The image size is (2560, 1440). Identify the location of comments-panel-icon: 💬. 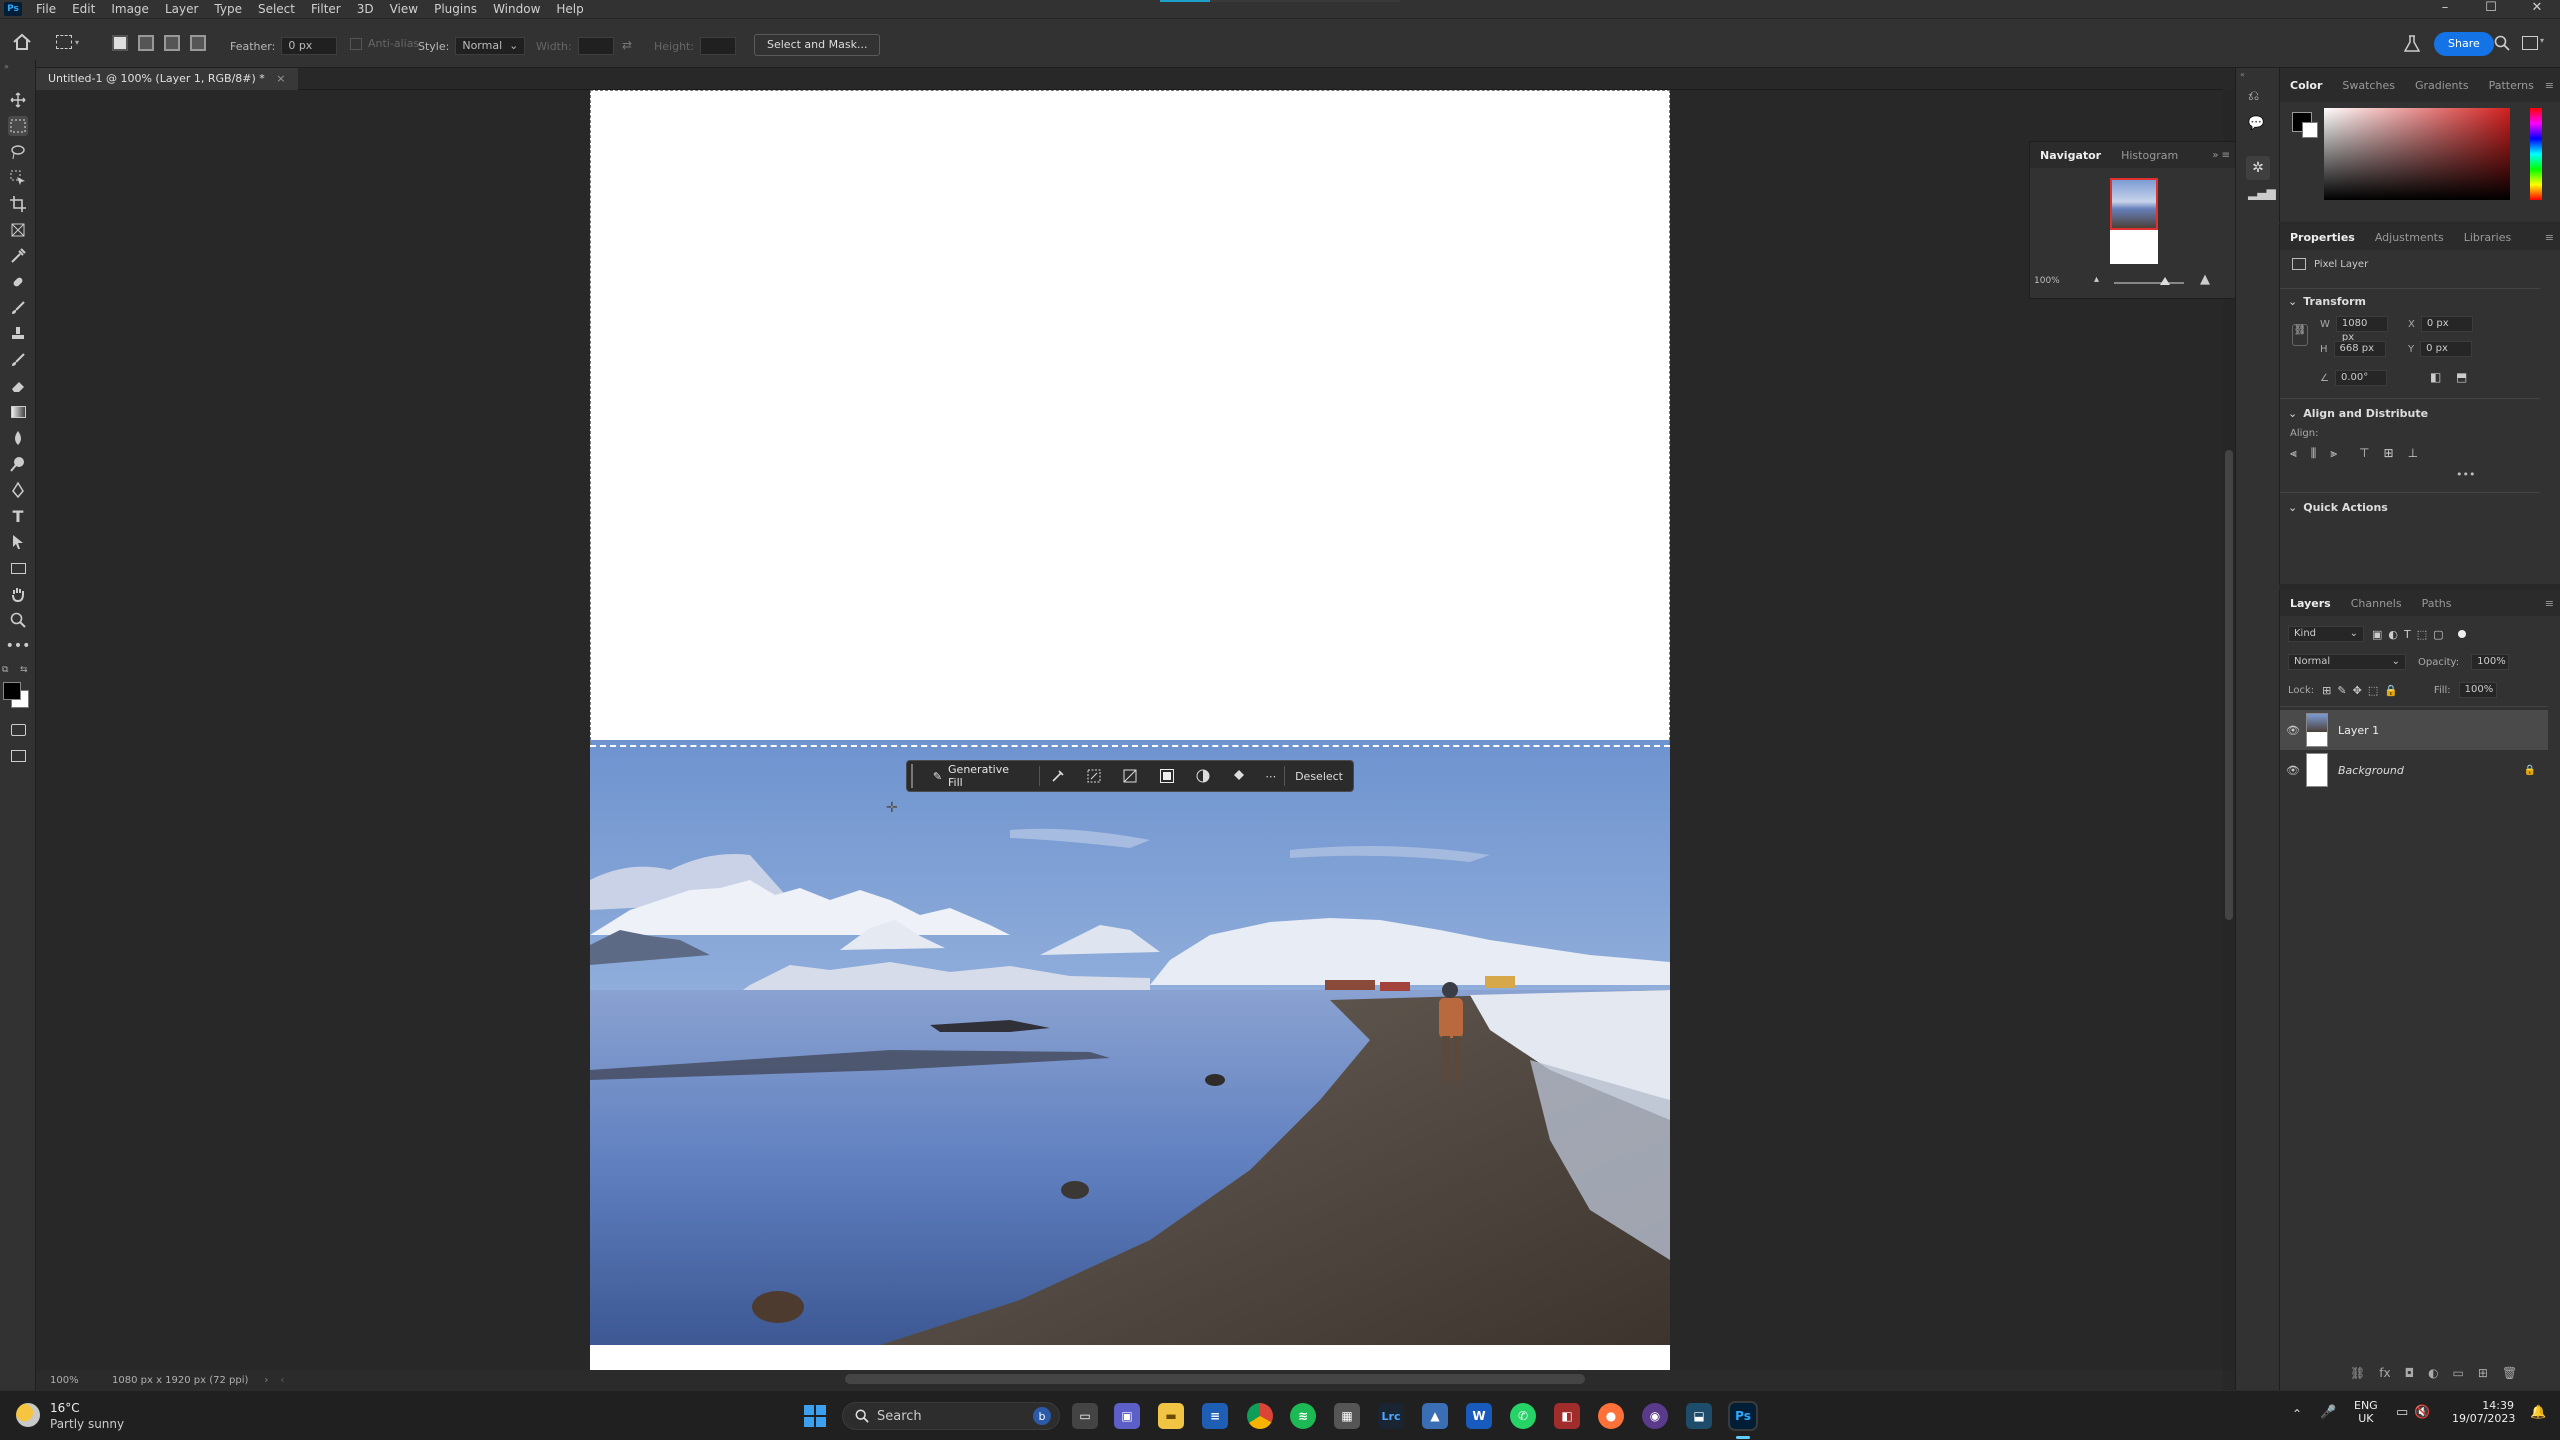
(2256, 123).